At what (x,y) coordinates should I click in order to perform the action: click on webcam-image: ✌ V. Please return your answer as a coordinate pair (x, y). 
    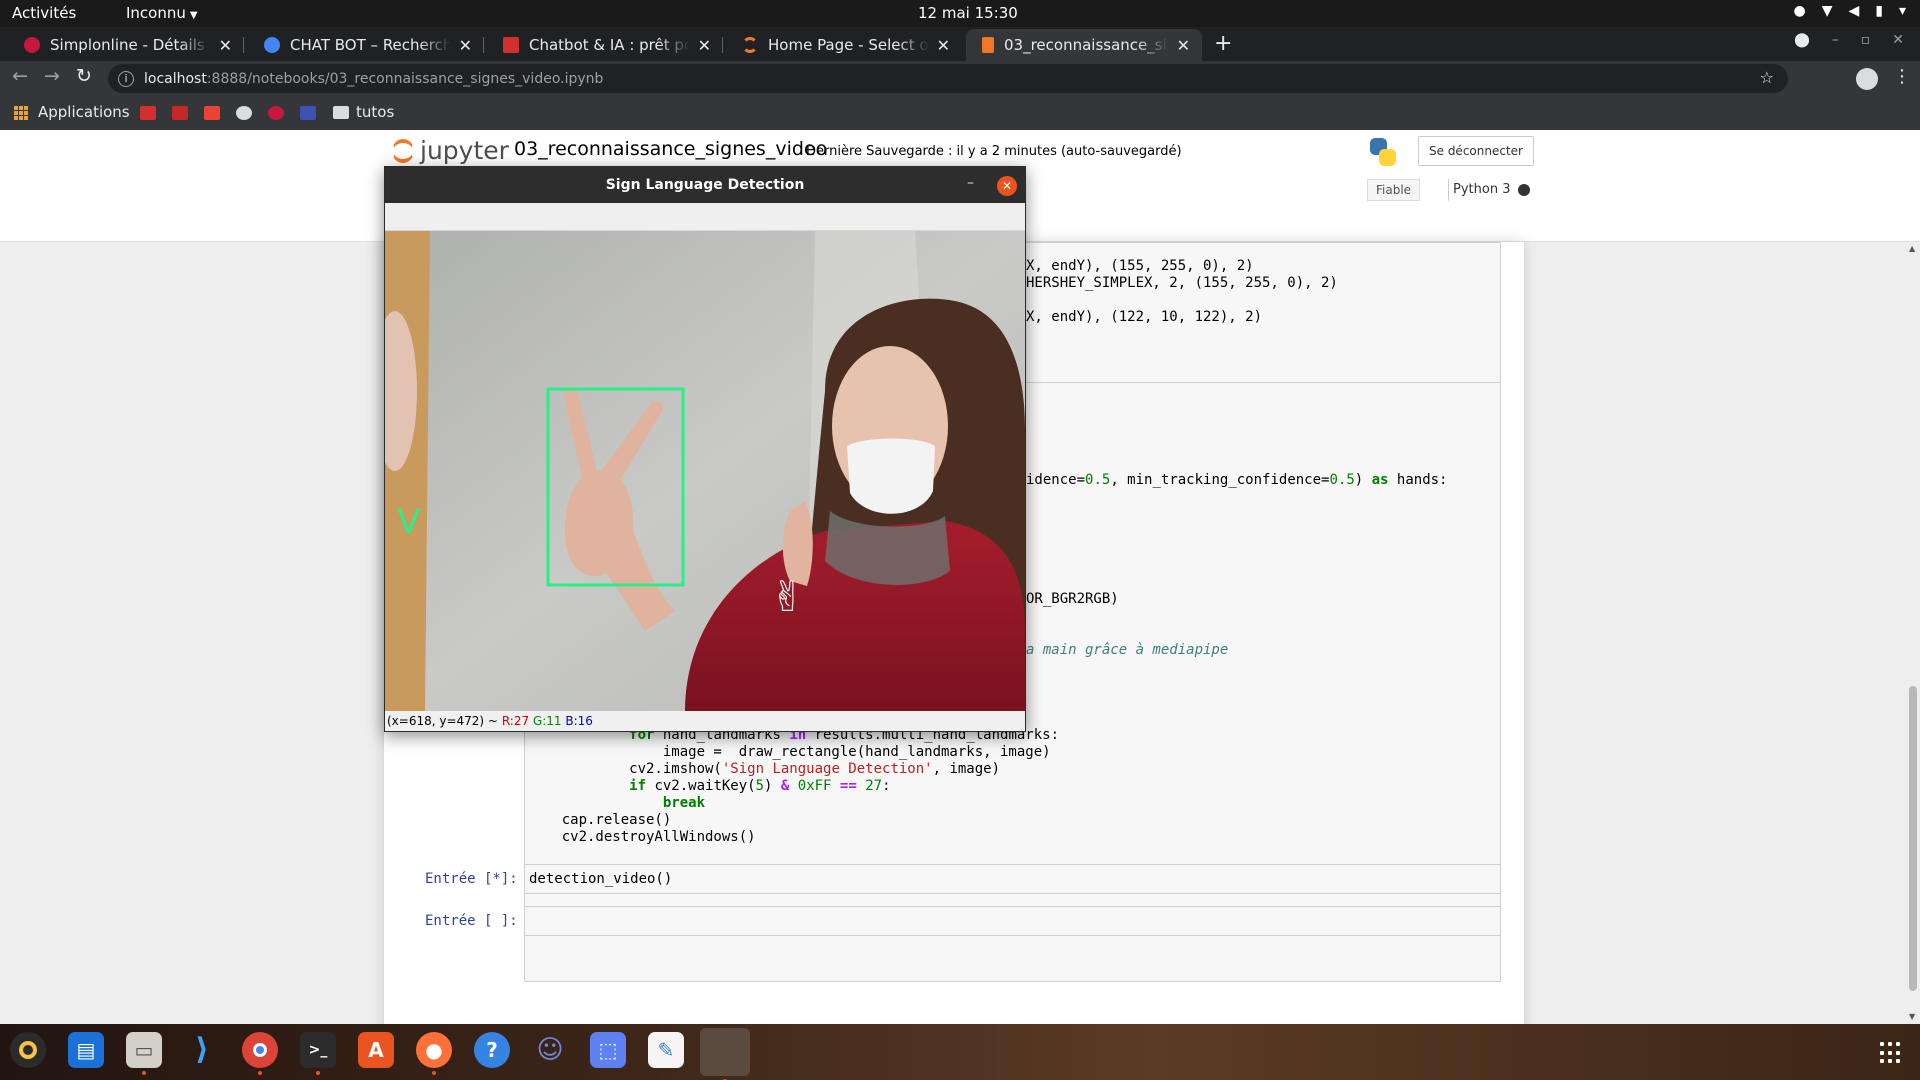
    Looking at the image, I should click on (705, 471).